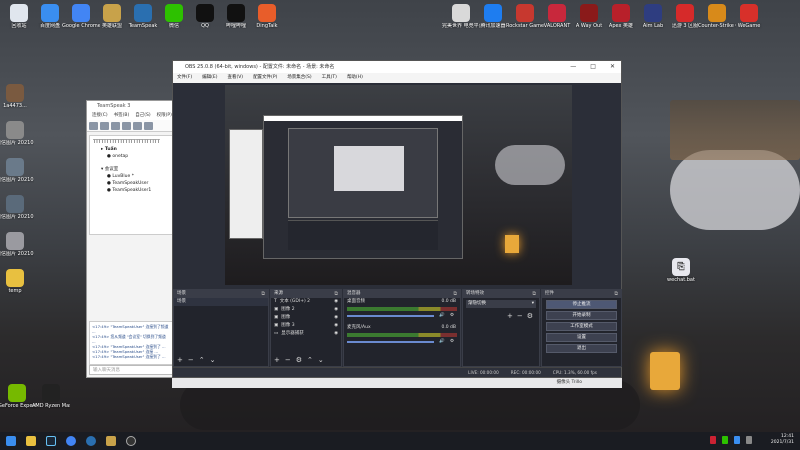  What do you see at coordinates (581, 326) in the screenshot?
I see `studio-mode-button: 工作室模式` at bounding box center [581, 326].